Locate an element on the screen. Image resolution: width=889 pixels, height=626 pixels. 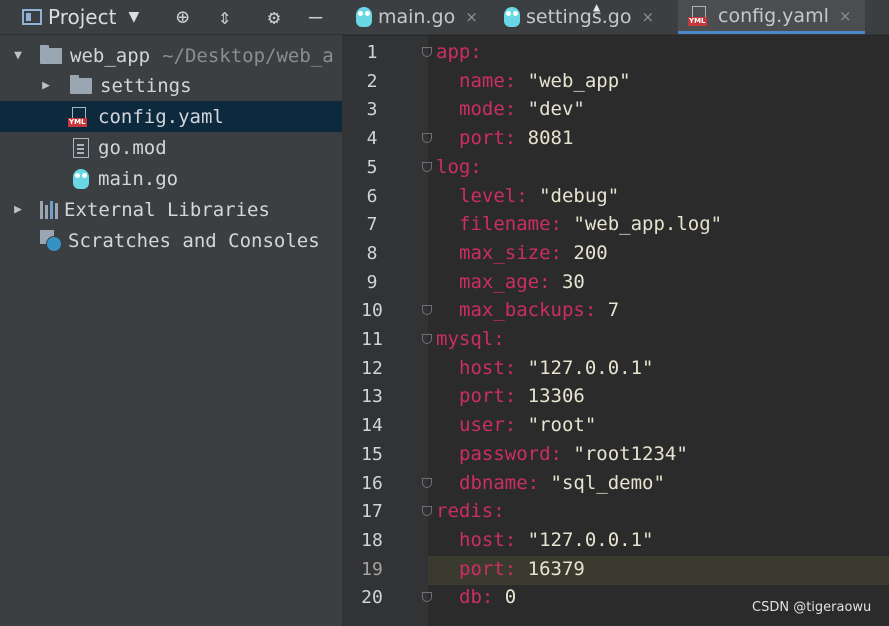
line-number: 10 is located at coordinates (372, 311).